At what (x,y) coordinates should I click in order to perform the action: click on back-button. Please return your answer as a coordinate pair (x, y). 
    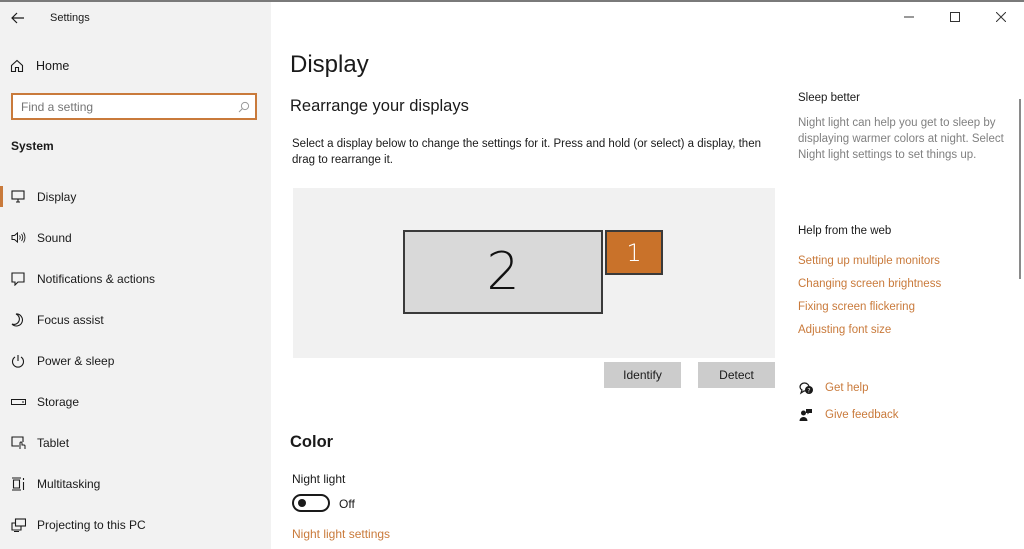
    Looking at the image, I should click on (18, 18).